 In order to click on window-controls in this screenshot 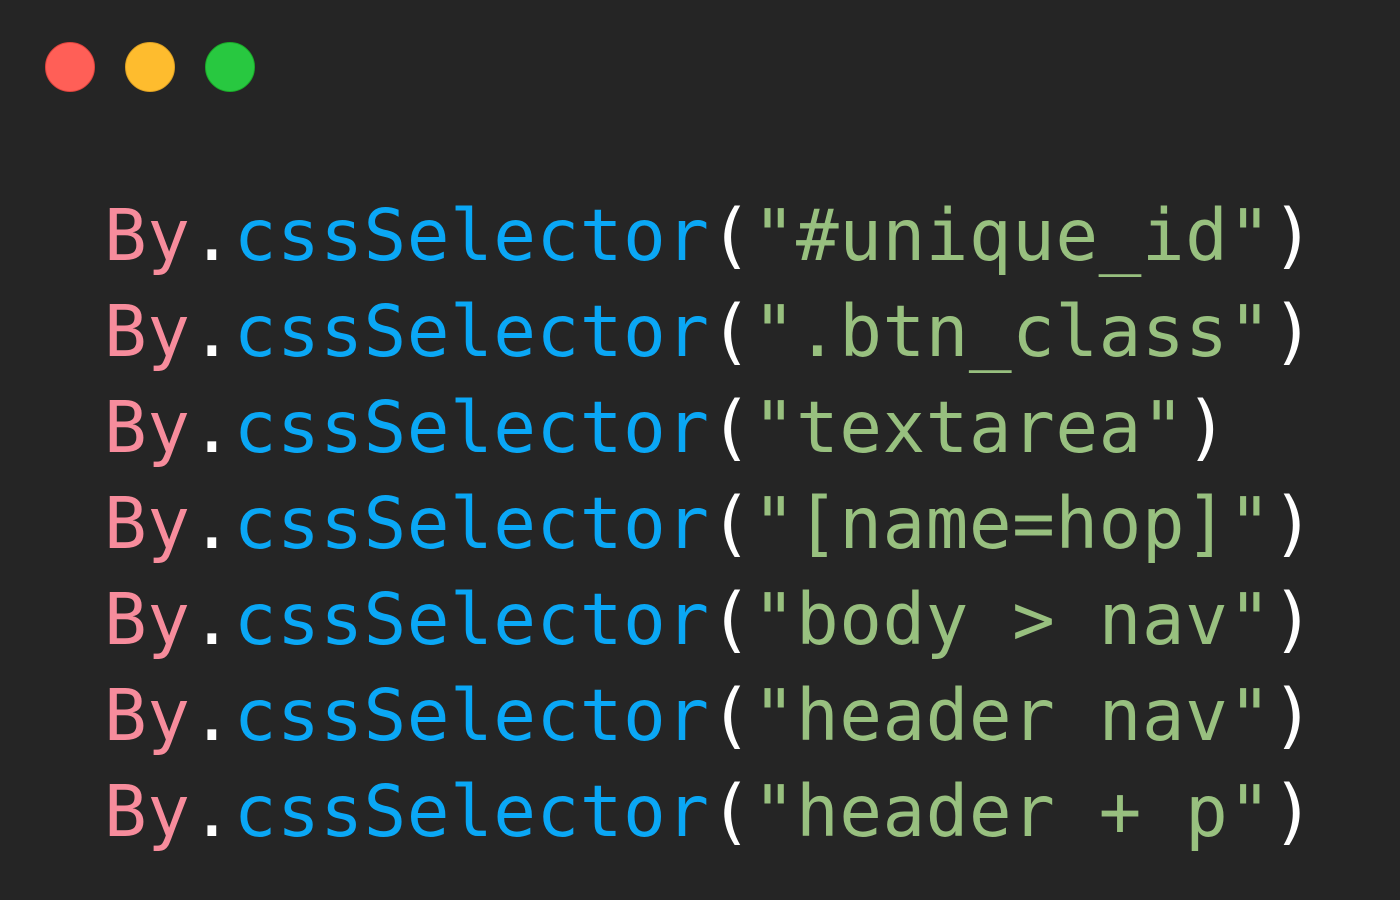, I will do `click(150, 67)`.